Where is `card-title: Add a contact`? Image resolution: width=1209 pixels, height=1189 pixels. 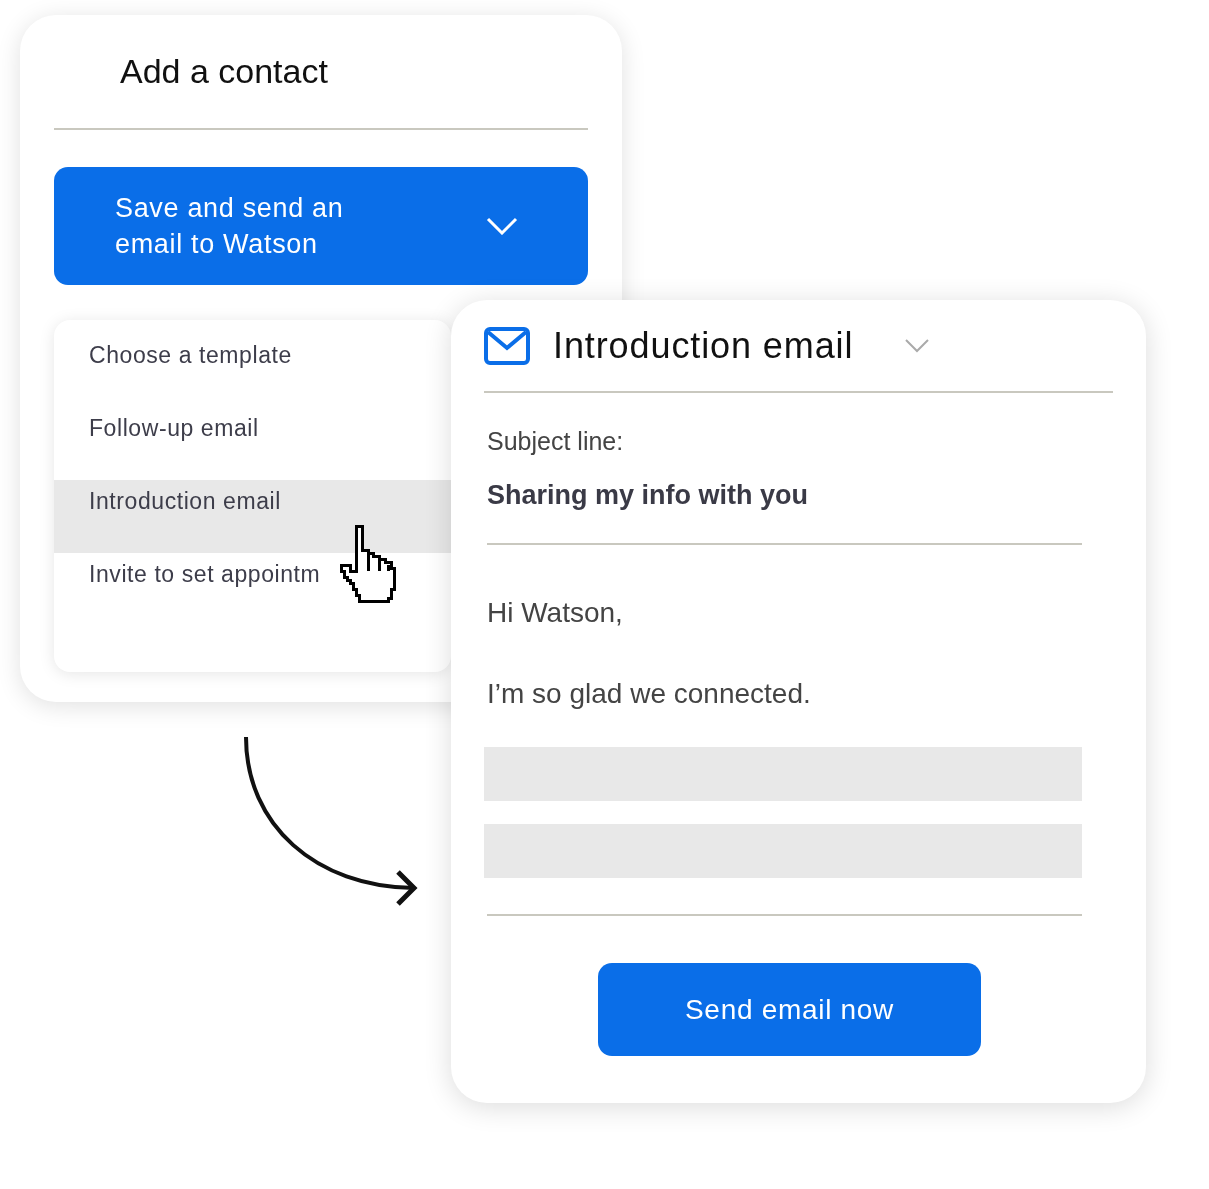
card-title: Add a contact is located at coordinates (224, 71).